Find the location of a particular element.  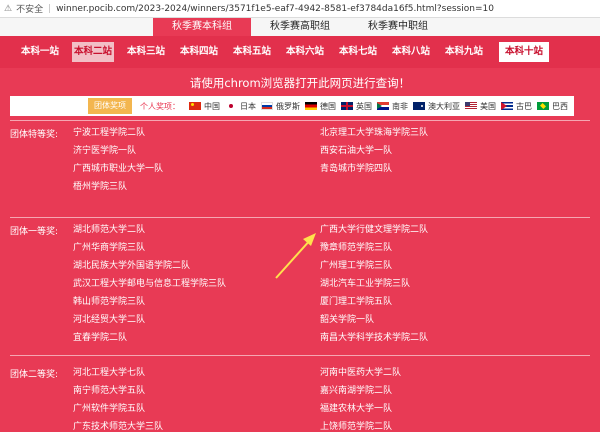

list-item: 韶关学院一队 is located at coordinates (347, 320).